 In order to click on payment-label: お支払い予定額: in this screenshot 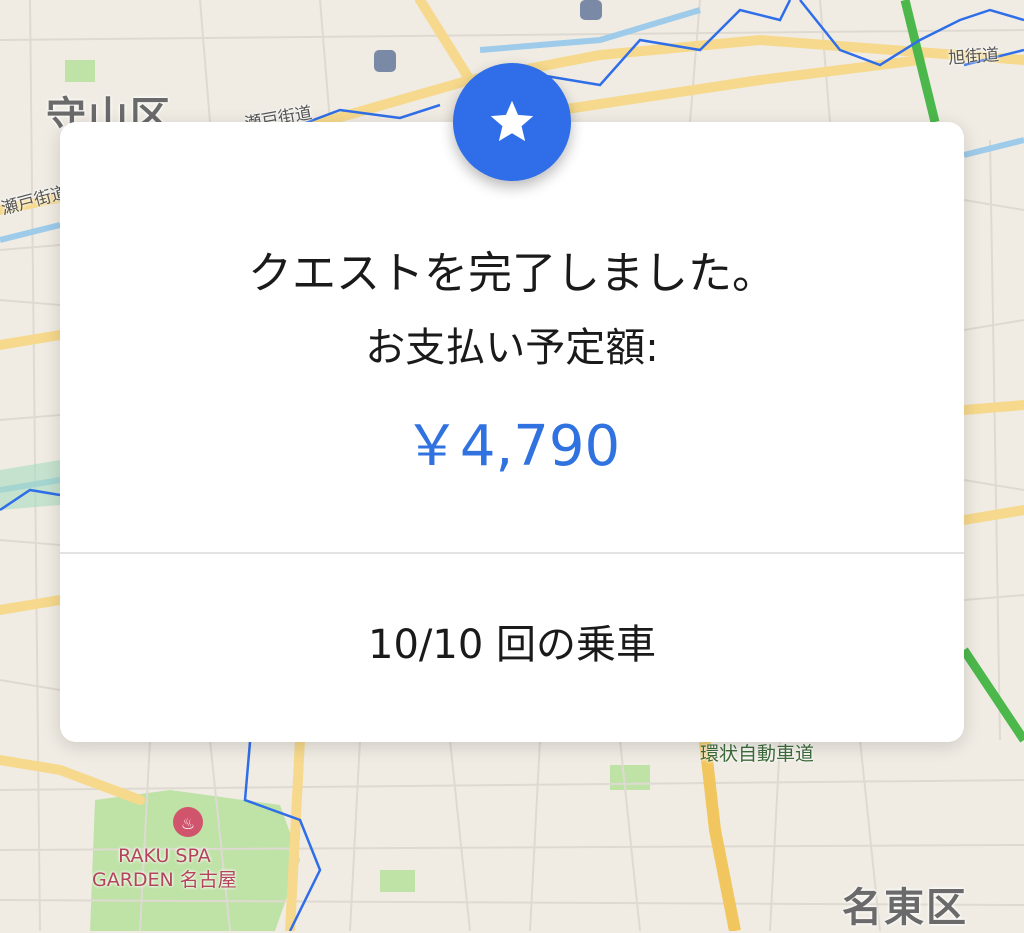, I will do `click(512, 348)`.